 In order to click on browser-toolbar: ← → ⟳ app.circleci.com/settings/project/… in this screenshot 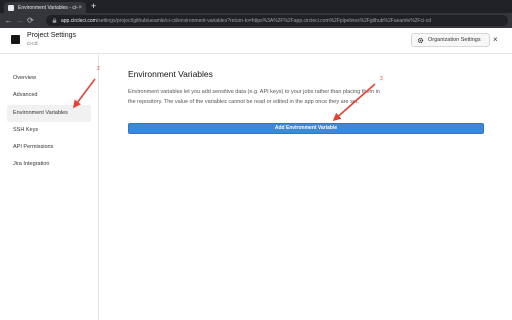, I will do `click(256, 20)`.